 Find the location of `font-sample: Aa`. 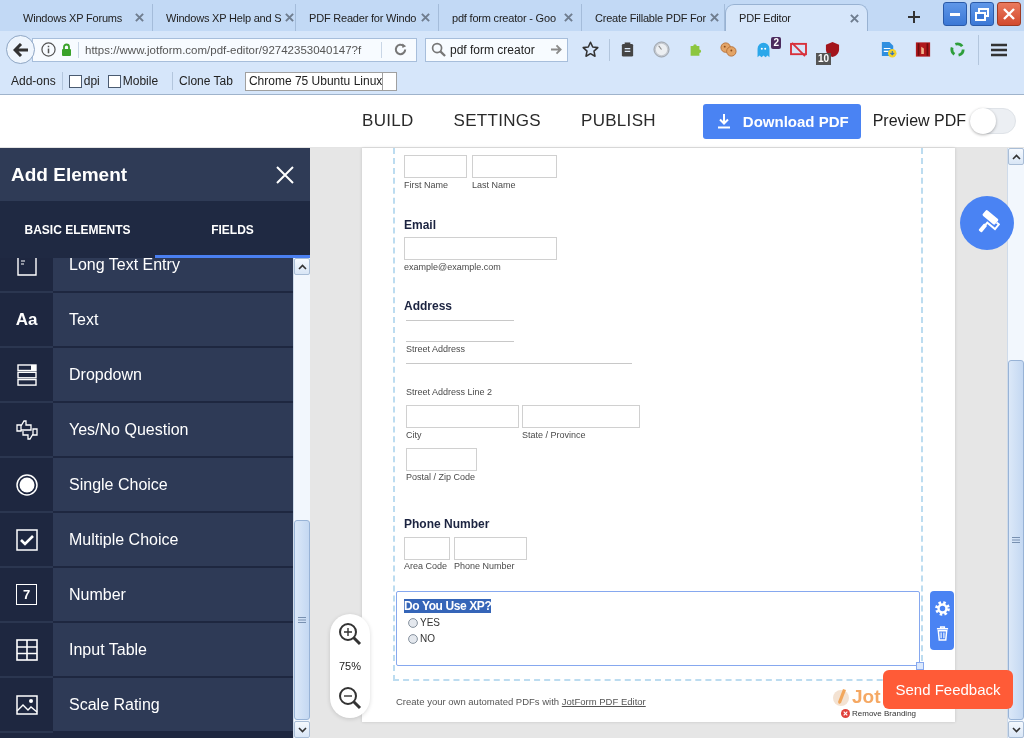

font-sample: Aa is located at coordinates (26, 319).